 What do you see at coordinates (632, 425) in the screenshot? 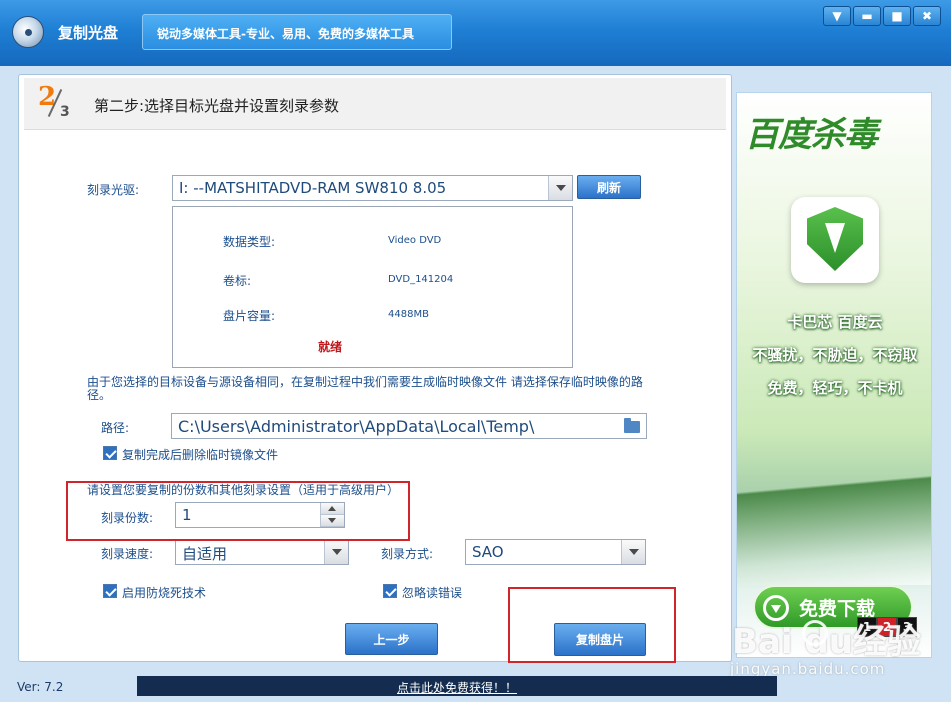
I see `folder-icon` at bounding box center [632, 425].